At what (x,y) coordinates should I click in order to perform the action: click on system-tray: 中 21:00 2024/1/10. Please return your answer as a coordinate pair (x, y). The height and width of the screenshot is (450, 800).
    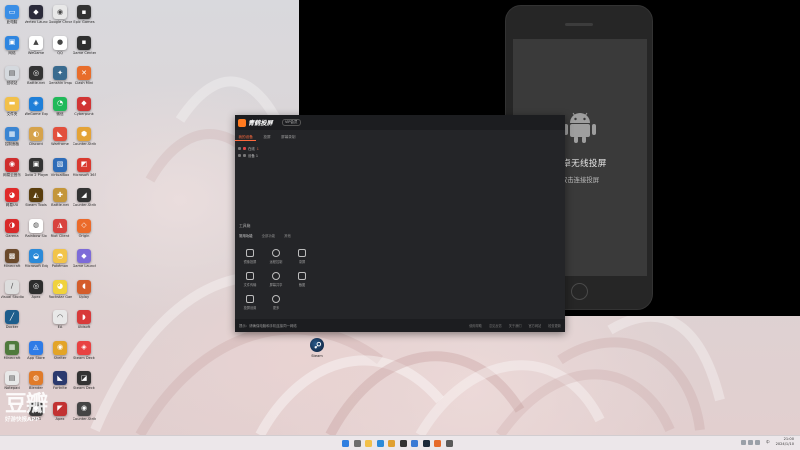
    Looking at the image, I should click on (767, 442).